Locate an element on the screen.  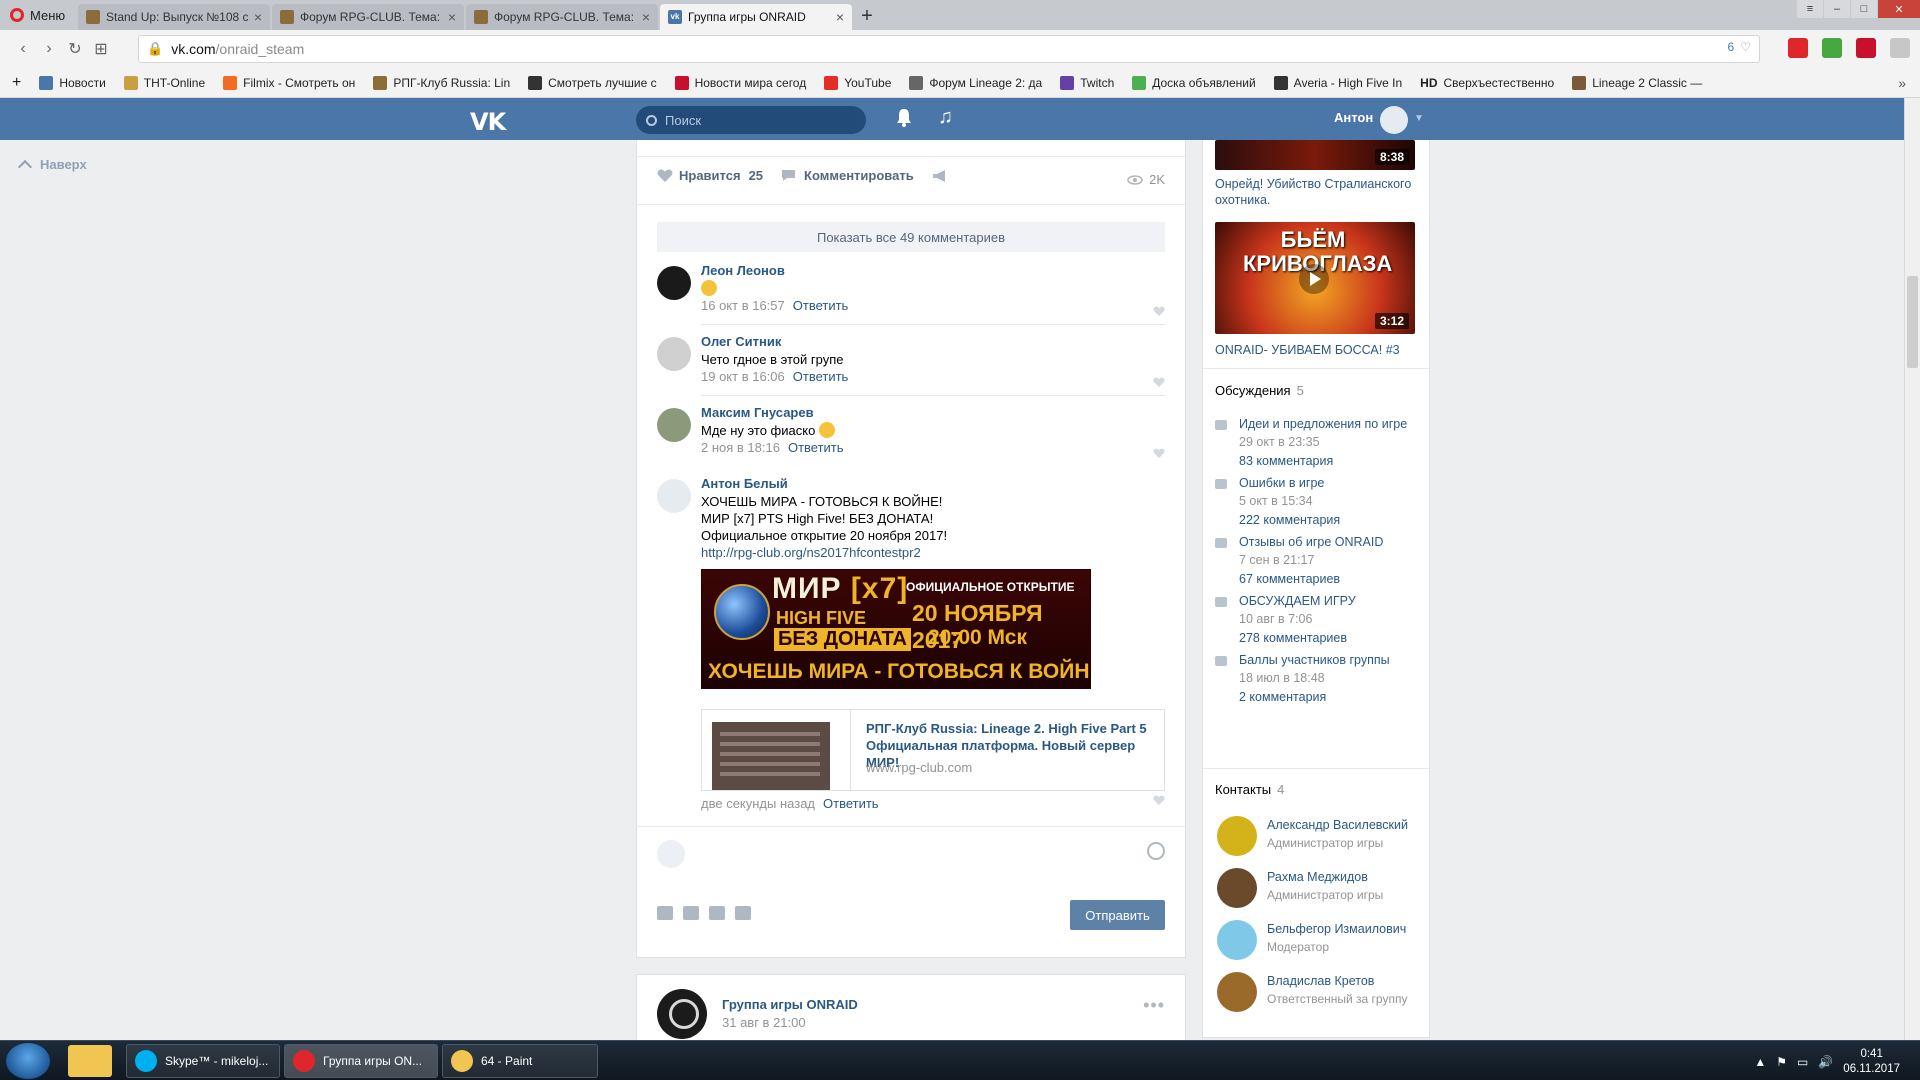
tab-rpg-club-2: Форум RPG-CLUB. Тема: Ц × is located at coordinates (562, 17).